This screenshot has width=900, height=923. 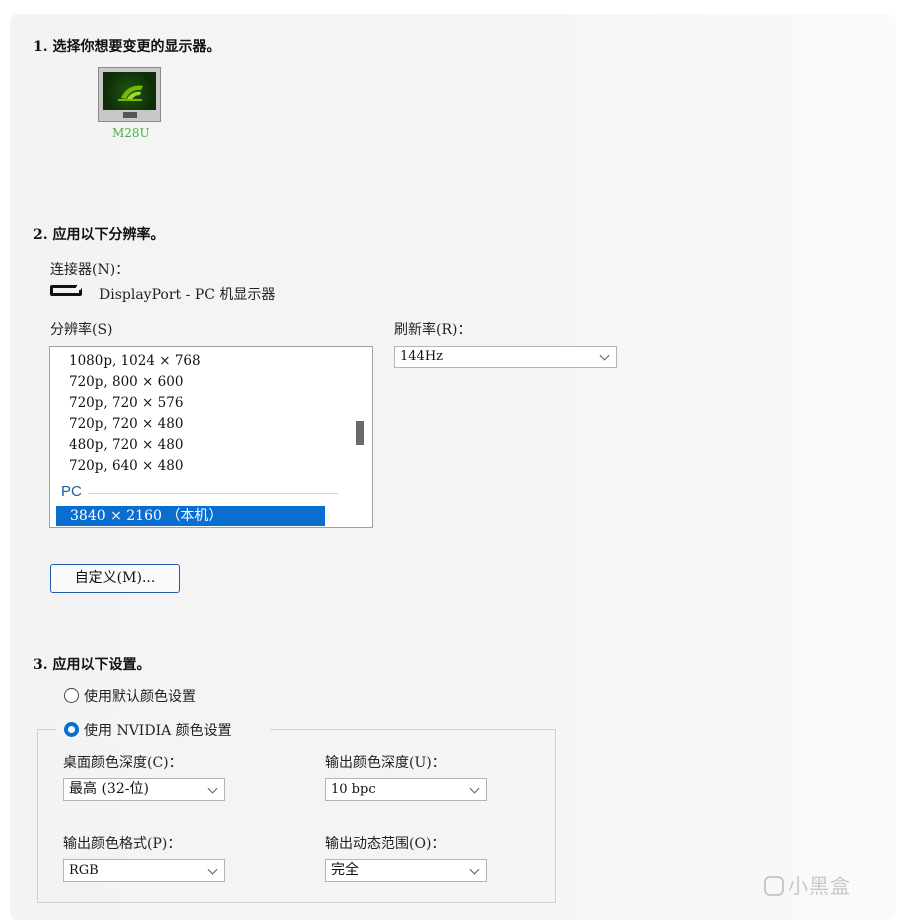 I want to click on displayport-icon, so click(x=66, y=290).